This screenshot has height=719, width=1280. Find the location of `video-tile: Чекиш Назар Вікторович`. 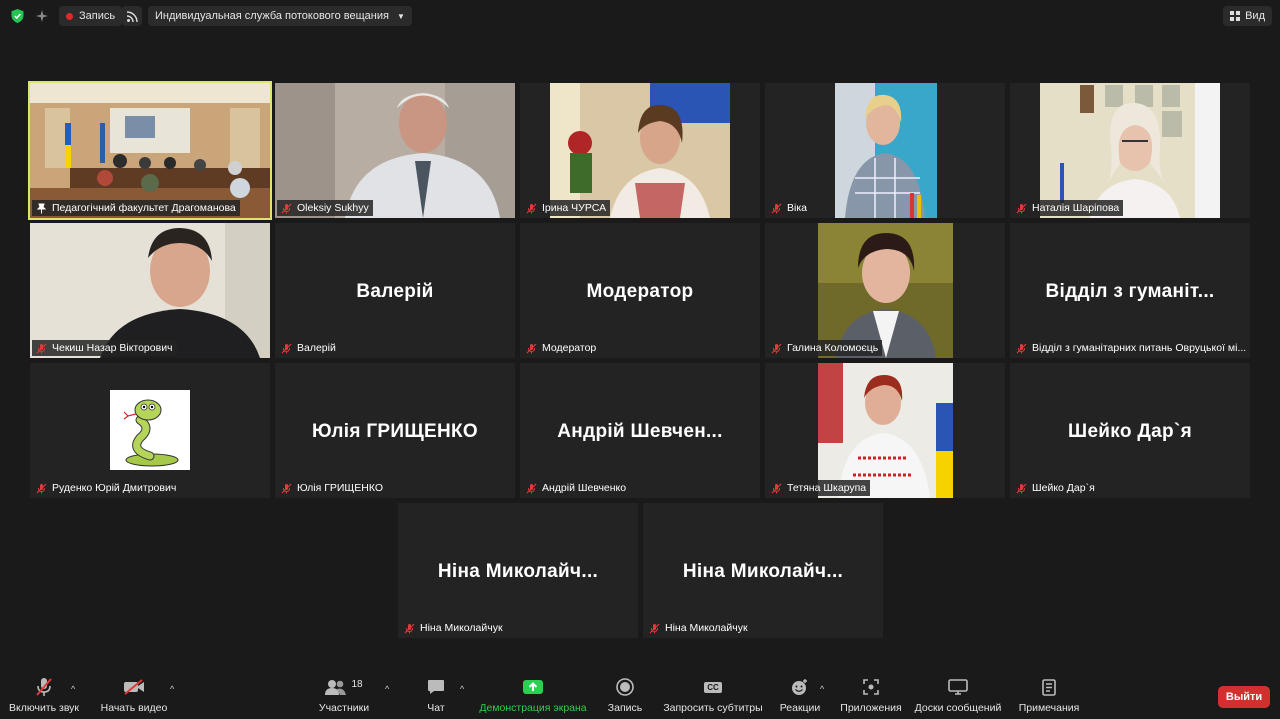

video-tile: Чекиш Назар Вікторович is located at coordinates (150, 290).